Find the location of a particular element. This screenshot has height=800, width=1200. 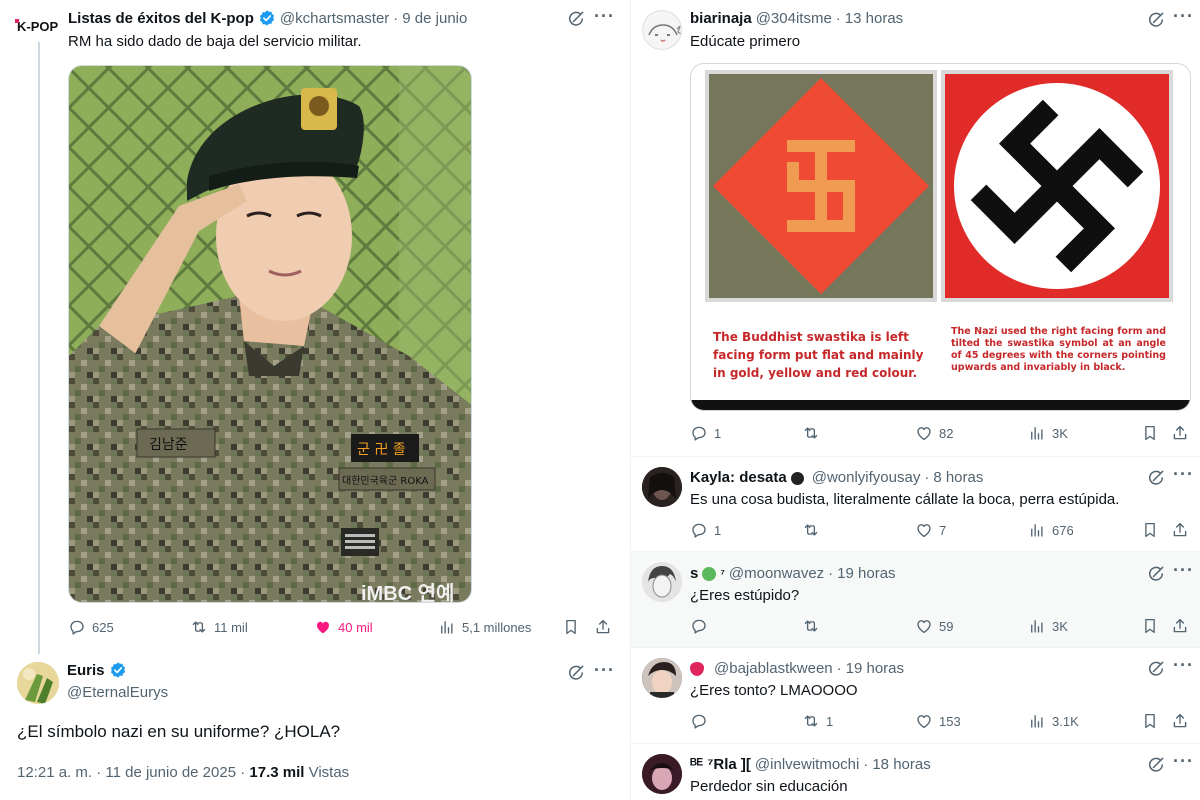

author-handle: @kchartsmaster is located at coordinates (334, 18).